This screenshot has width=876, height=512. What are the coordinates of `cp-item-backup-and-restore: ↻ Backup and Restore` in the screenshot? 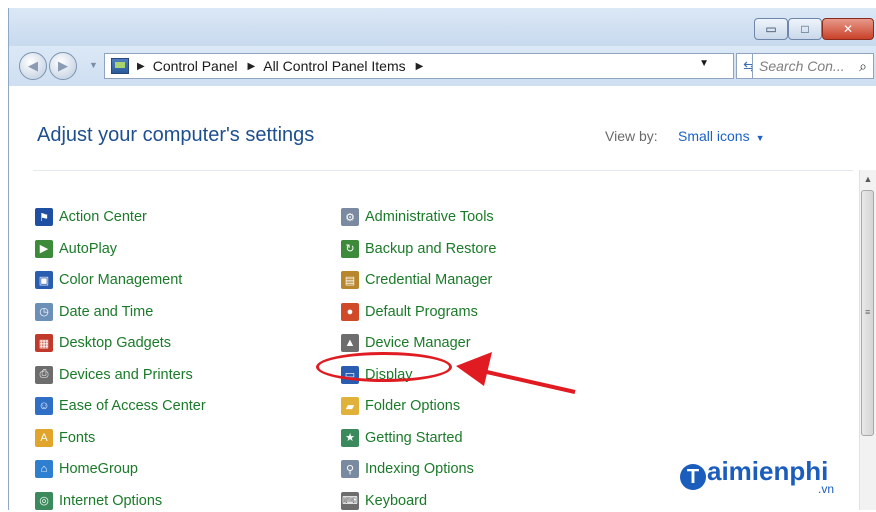 It's located at (418, 249).